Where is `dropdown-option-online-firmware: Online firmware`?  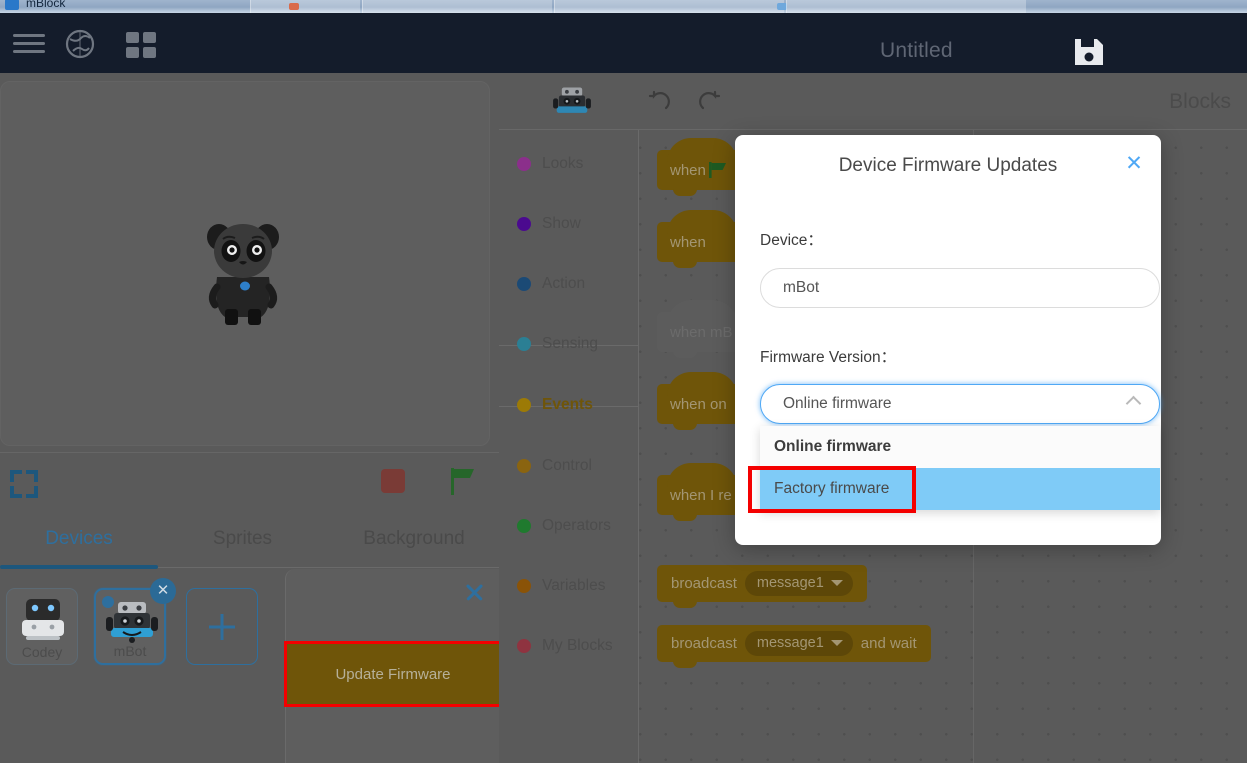
dropdown-option-online-firmware: Online firmware is located at coordinates (960, 447).